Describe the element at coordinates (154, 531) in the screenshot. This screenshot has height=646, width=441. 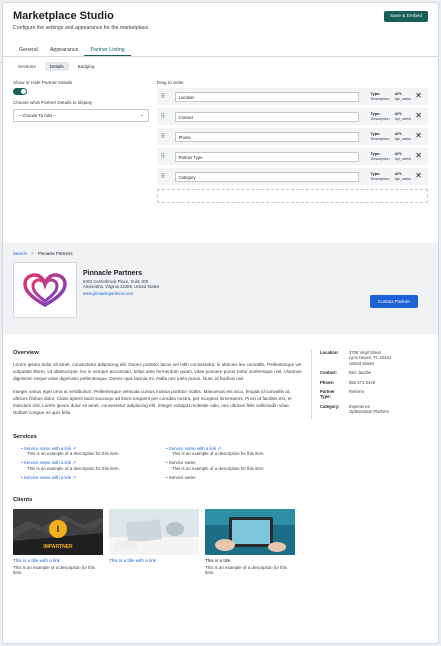
I see `client-image` at that location.